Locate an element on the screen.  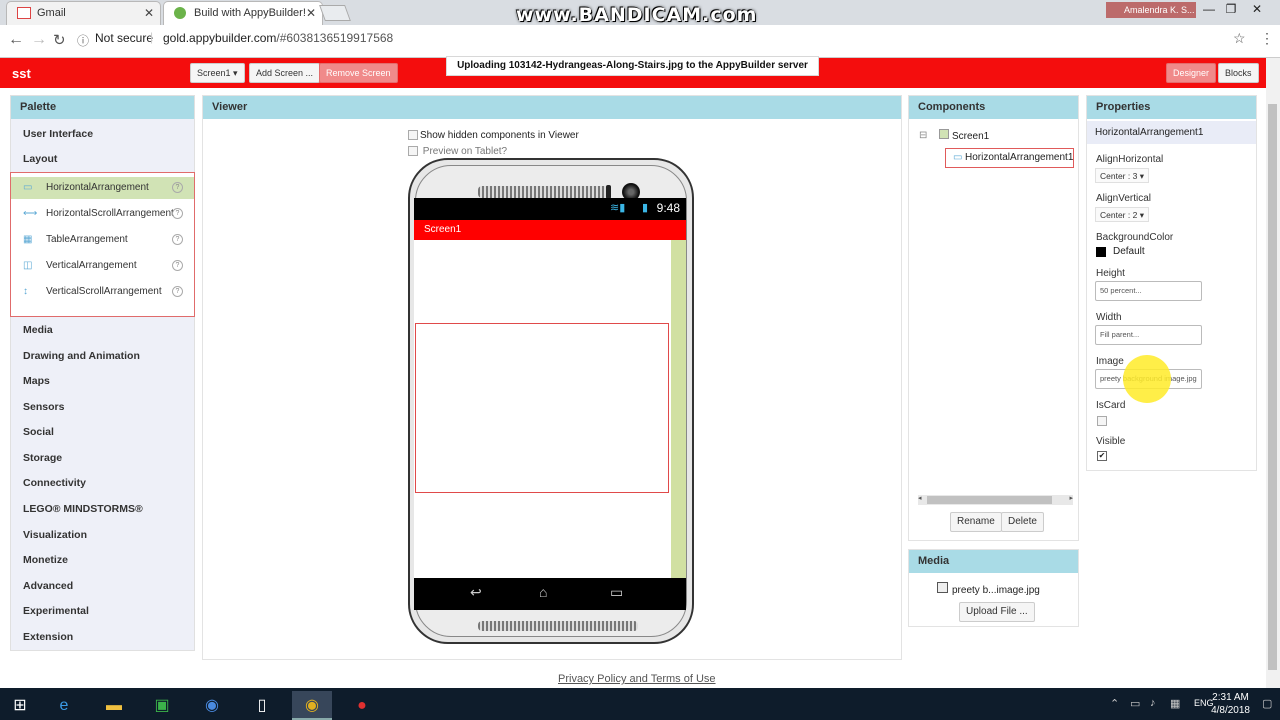
bandicam-record-icon: ● is located at coordinates (362, 705).